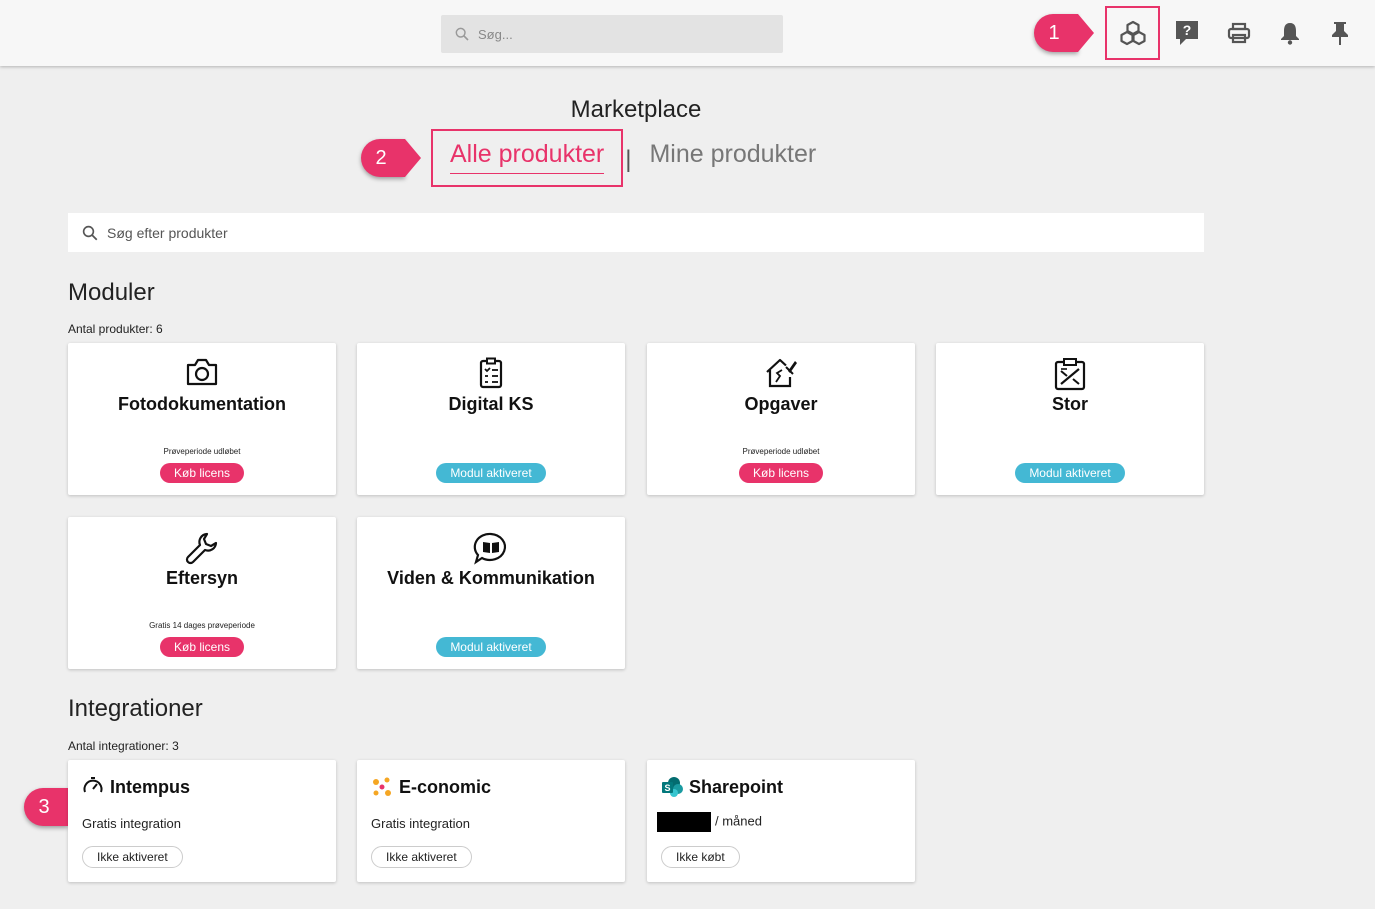 This screenshot has width=1375, height=909. Describe the element at coordinates (115, 329) in the screenshot. I see `modules-count: Antal produkter: 6` at that location.